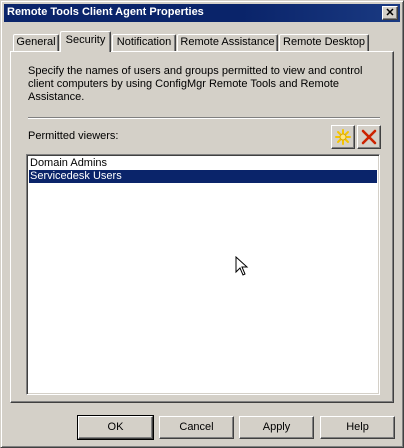 Image resolution: width=404 pixels, height=448 pixels. I want to click on tab-security: Security, so click(85, 41).